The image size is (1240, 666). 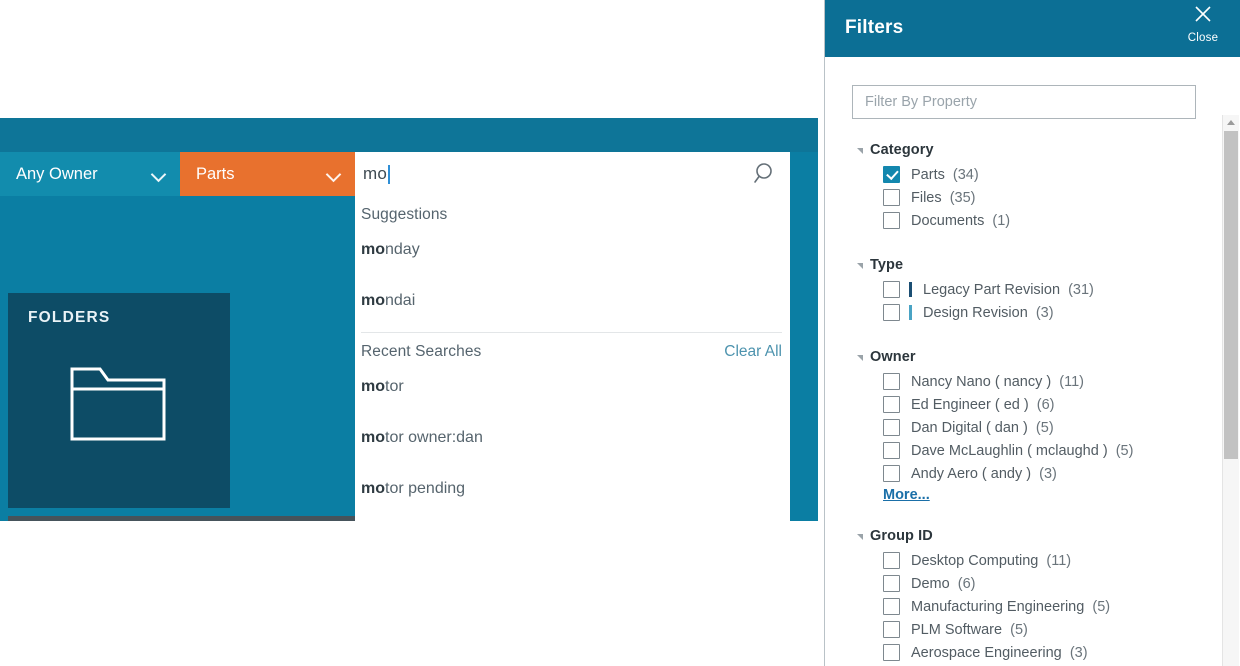 I want to click on section-title-text: Type, so click(x=887, y=265).